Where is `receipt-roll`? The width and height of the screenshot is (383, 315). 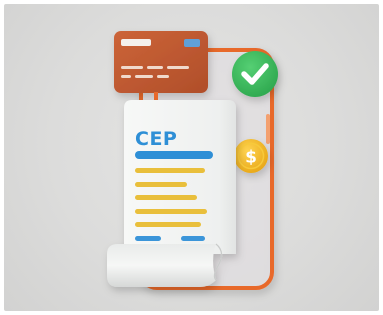
receipt-roll is located at coordinates (161, 265).